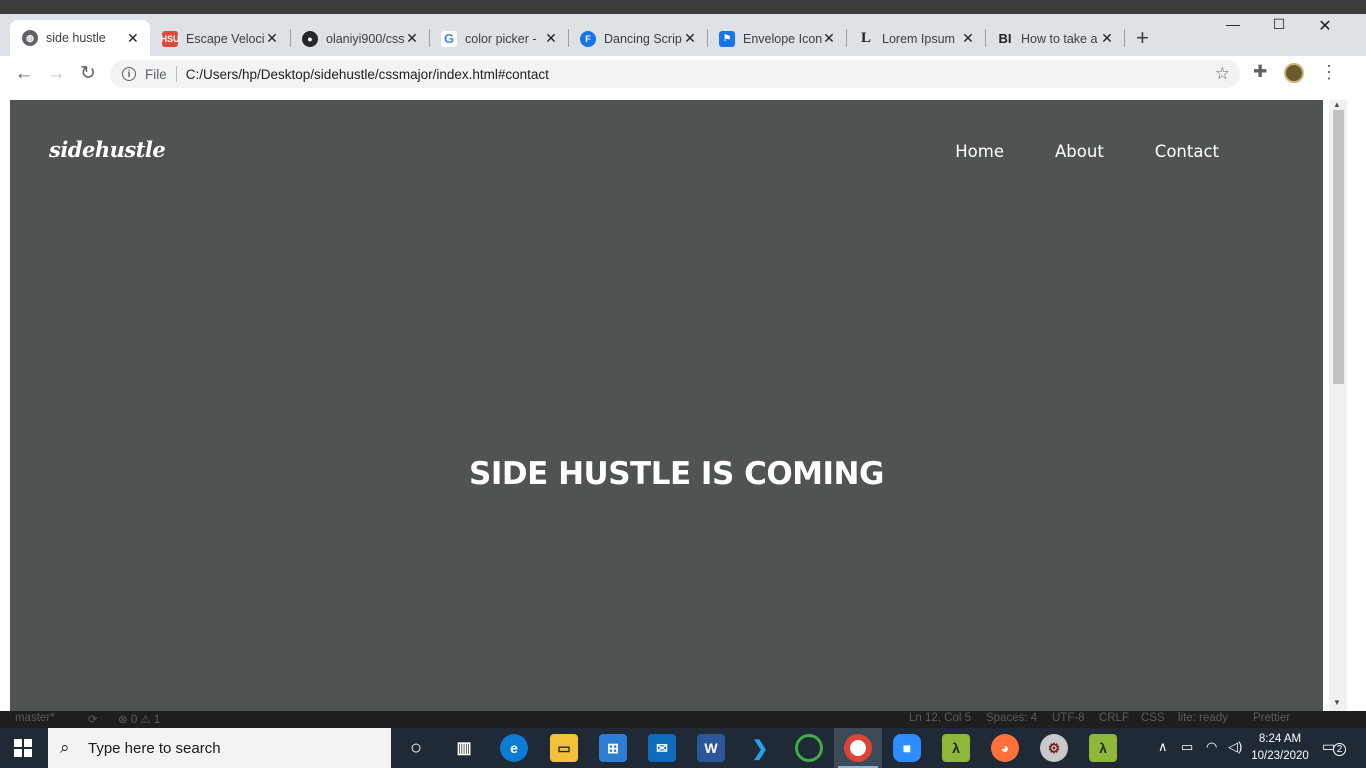  Describe the element at coordinates (760, 748) in the screenshot. I see `vscode-icon: ❯` at that location.